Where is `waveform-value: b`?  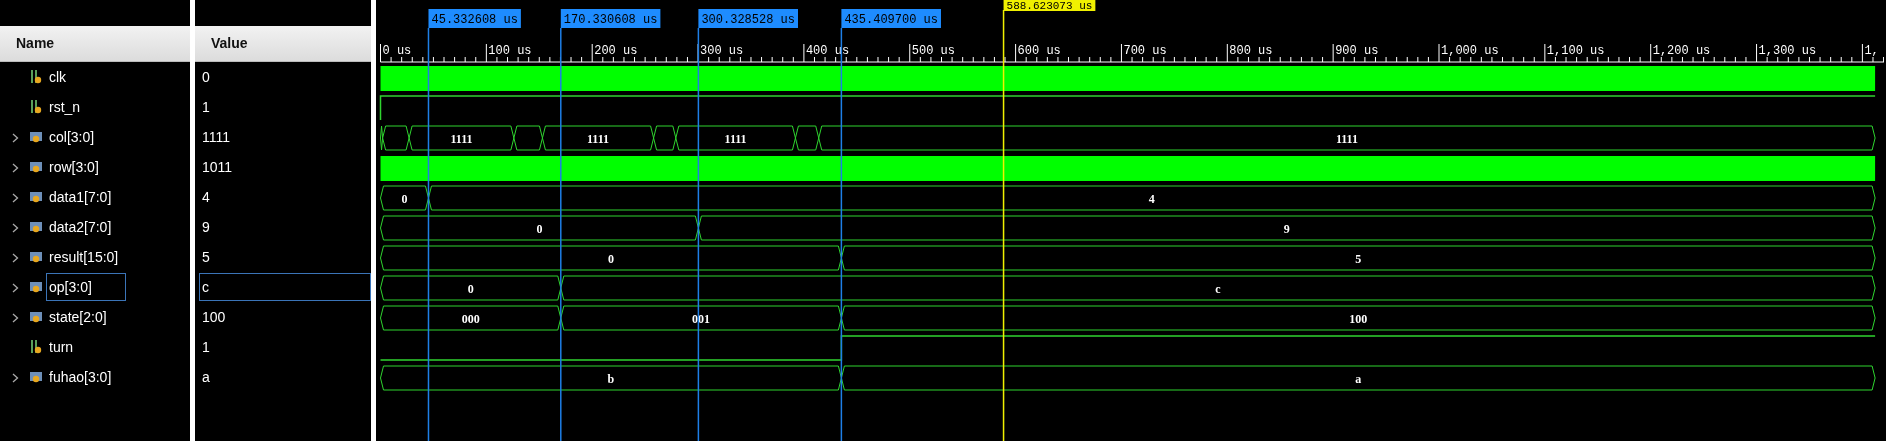 waveform-value: b is located at coordinates (611, 379).